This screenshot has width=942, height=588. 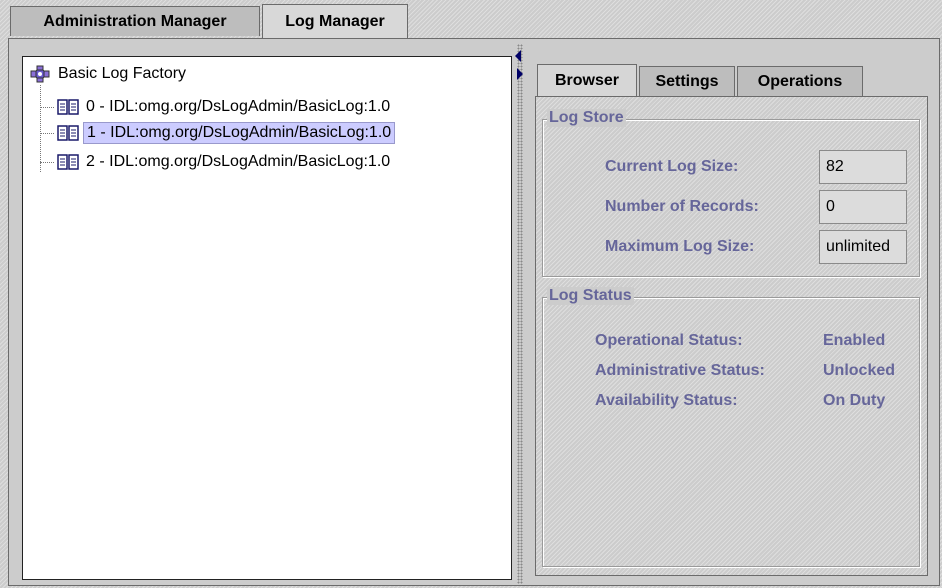 I want to click on log-store-title: Log Store, so click(x=586, y=118).